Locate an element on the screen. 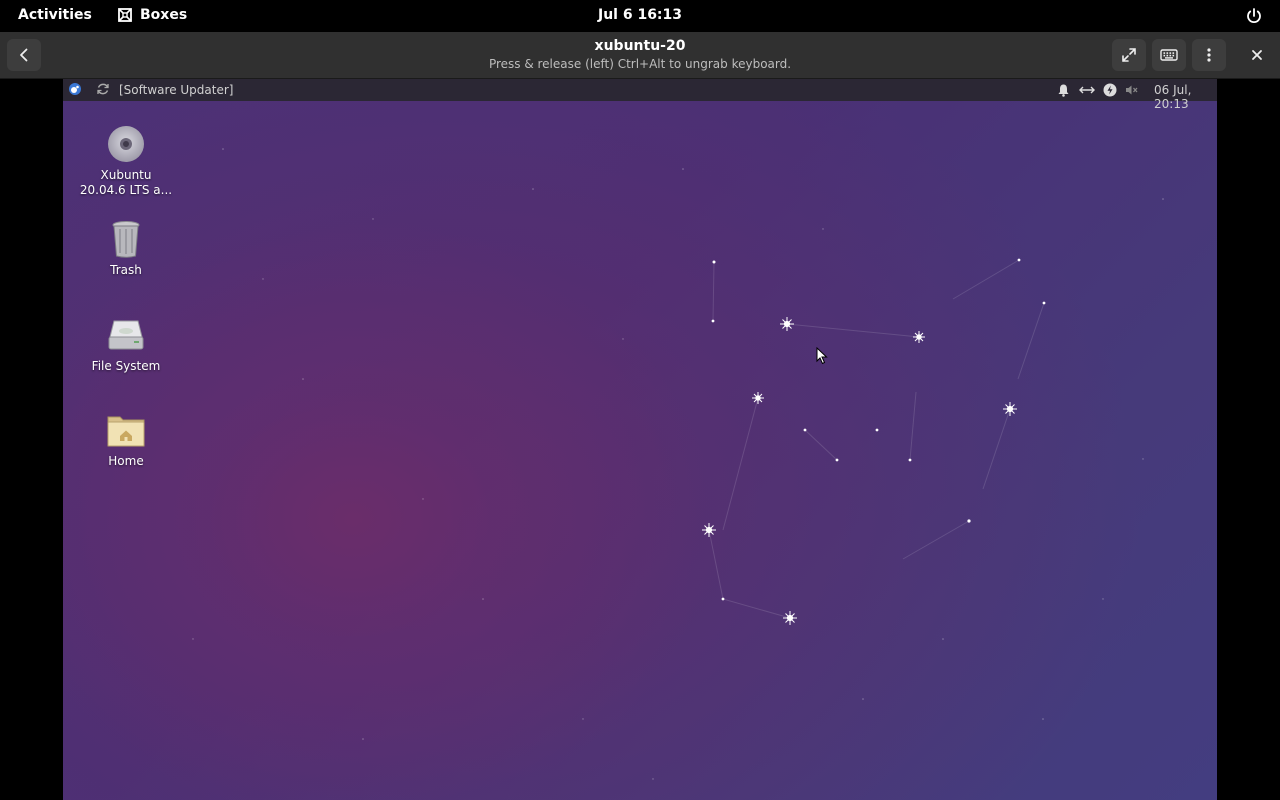  network-tray is located at coordinates (1087, 91).